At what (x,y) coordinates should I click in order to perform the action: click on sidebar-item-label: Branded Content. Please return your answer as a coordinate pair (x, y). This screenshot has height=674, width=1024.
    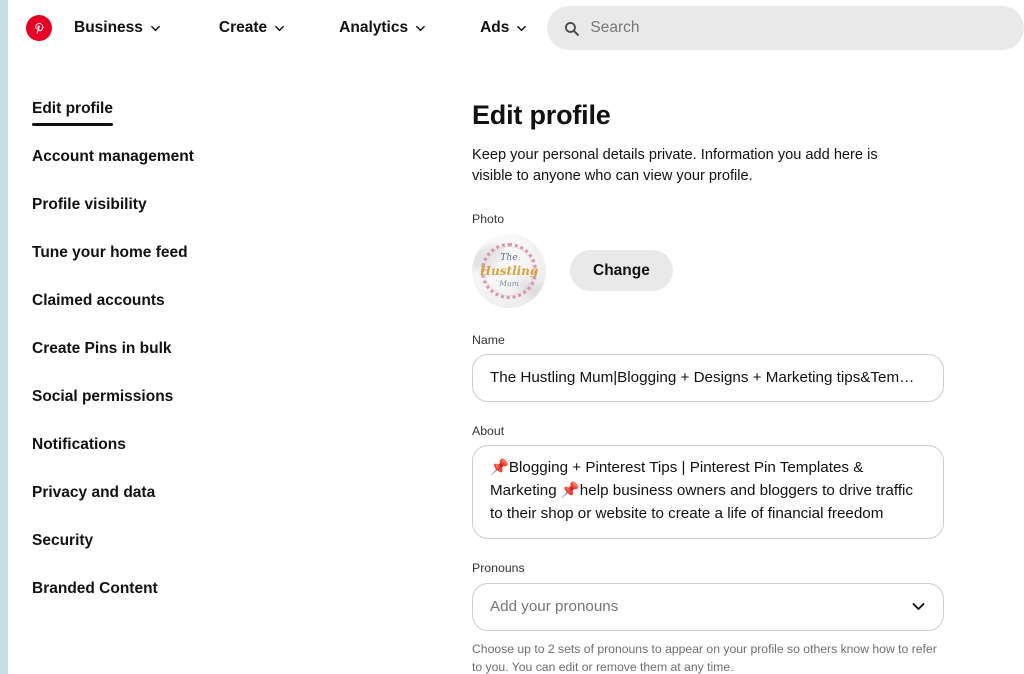
    Looking at the image, I should click on (95, 588).